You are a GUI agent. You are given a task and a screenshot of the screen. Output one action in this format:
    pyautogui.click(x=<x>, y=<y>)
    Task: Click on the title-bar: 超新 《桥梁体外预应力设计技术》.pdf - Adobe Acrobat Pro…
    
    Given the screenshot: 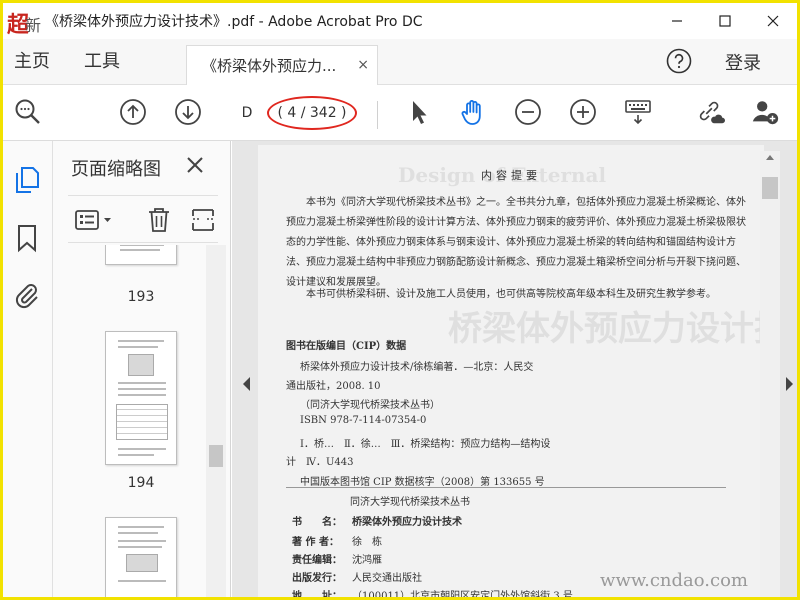 What is the action you would take?
    pyautogui.click(x=400, y=21)
    